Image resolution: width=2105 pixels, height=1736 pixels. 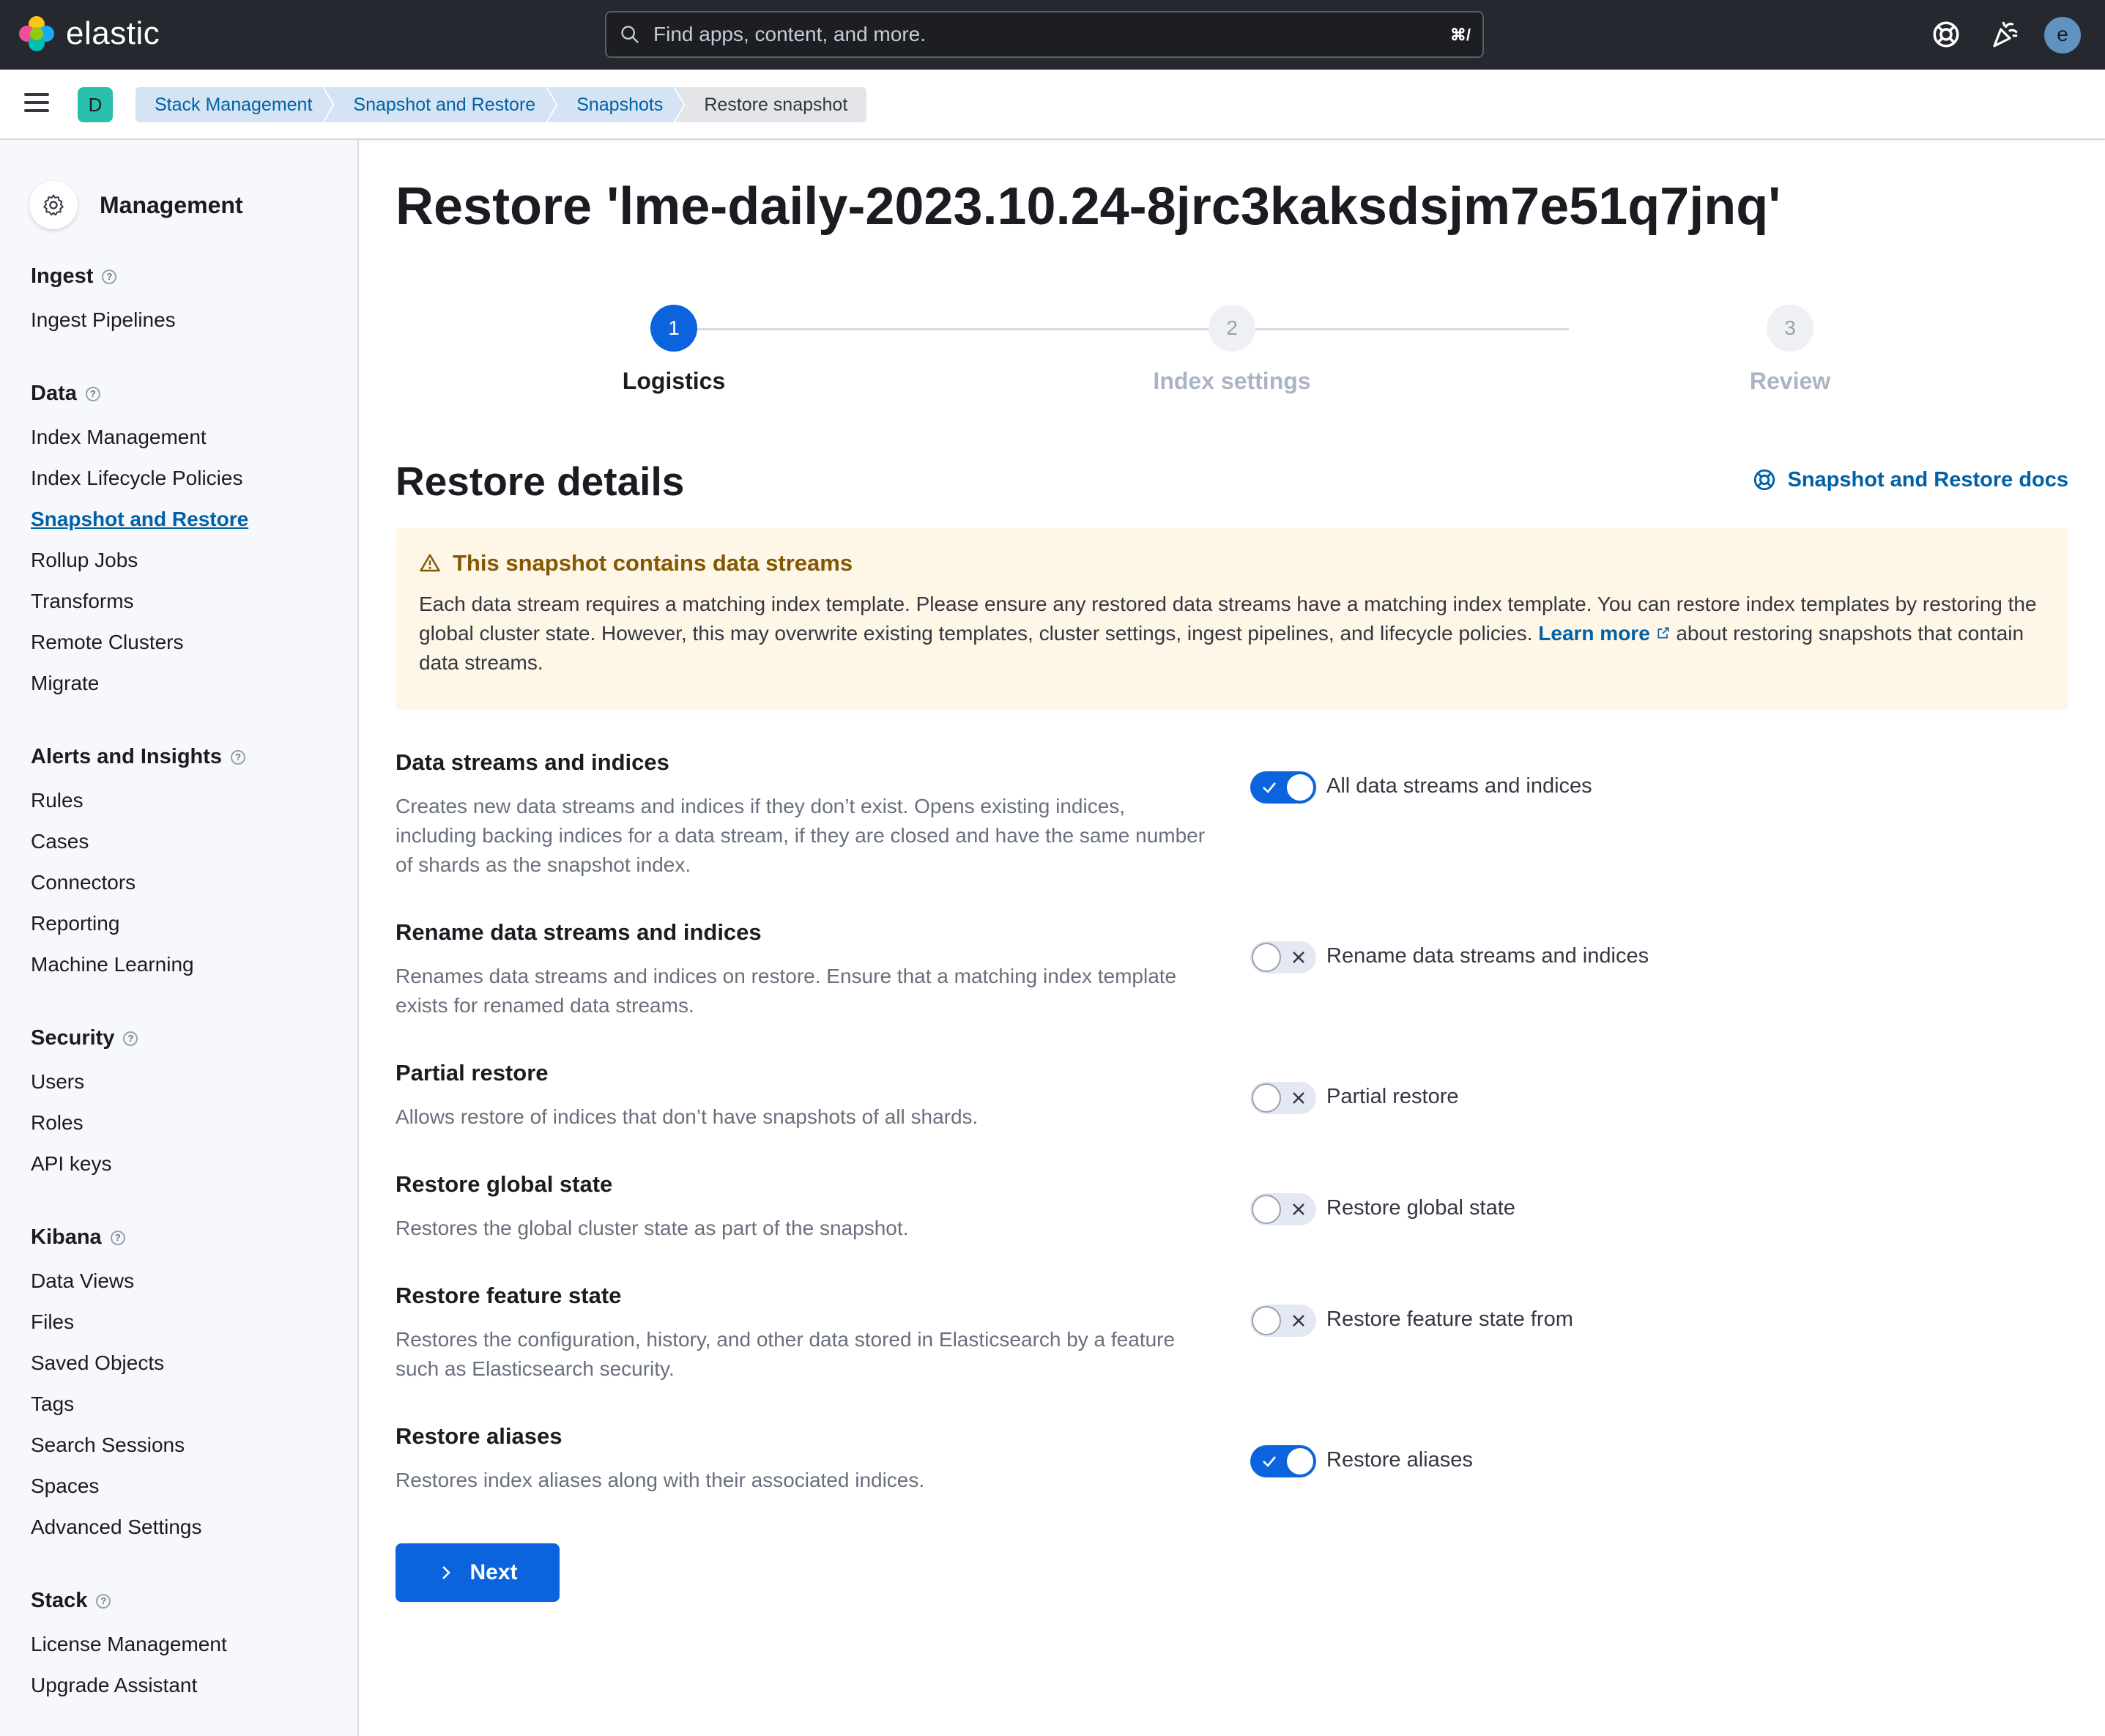 I want to click on sidebar-item-roles: Roles, so click(x=57, y=1123).